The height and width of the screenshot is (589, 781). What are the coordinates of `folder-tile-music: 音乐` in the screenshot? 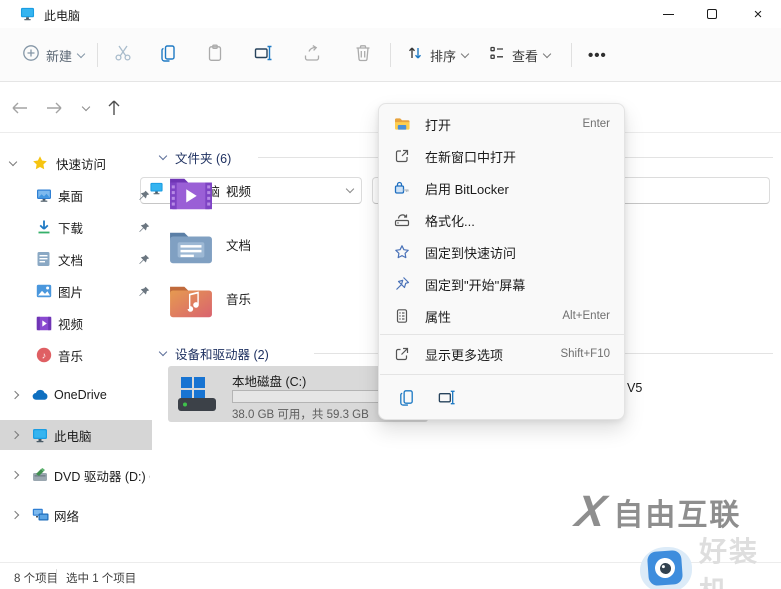 It's located at (268, 306).